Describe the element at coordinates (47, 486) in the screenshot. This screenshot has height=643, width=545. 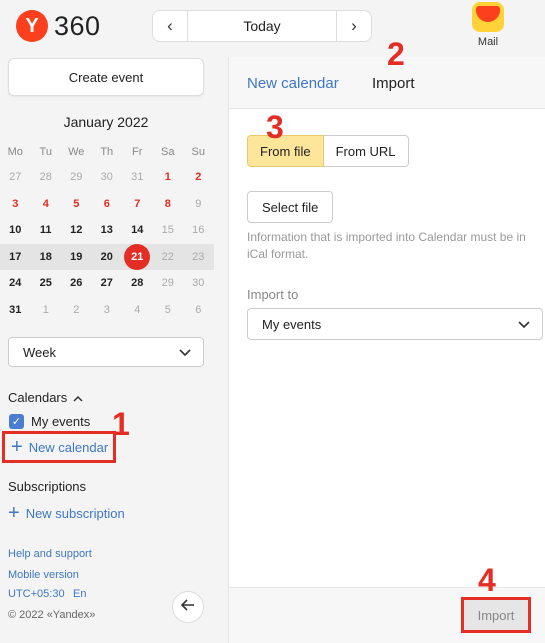
I see `subscriptions-heading: Subscriptions` at that location.